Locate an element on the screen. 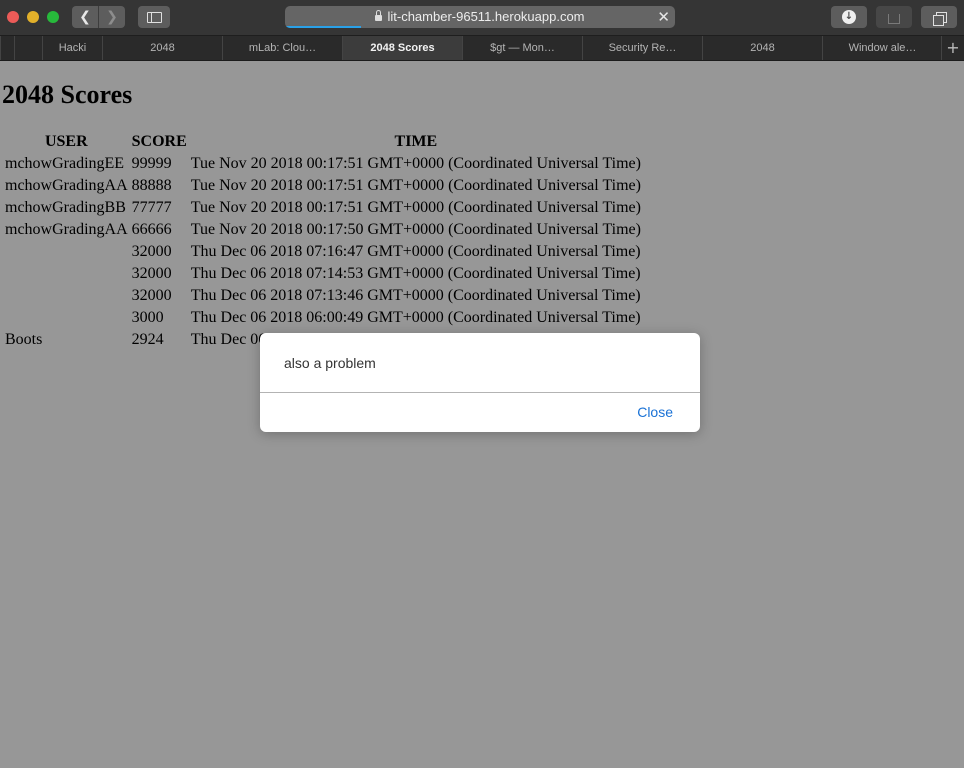 The height and width of the screenshot is (768, 964). share-icon is located at coordinates (894, 19).